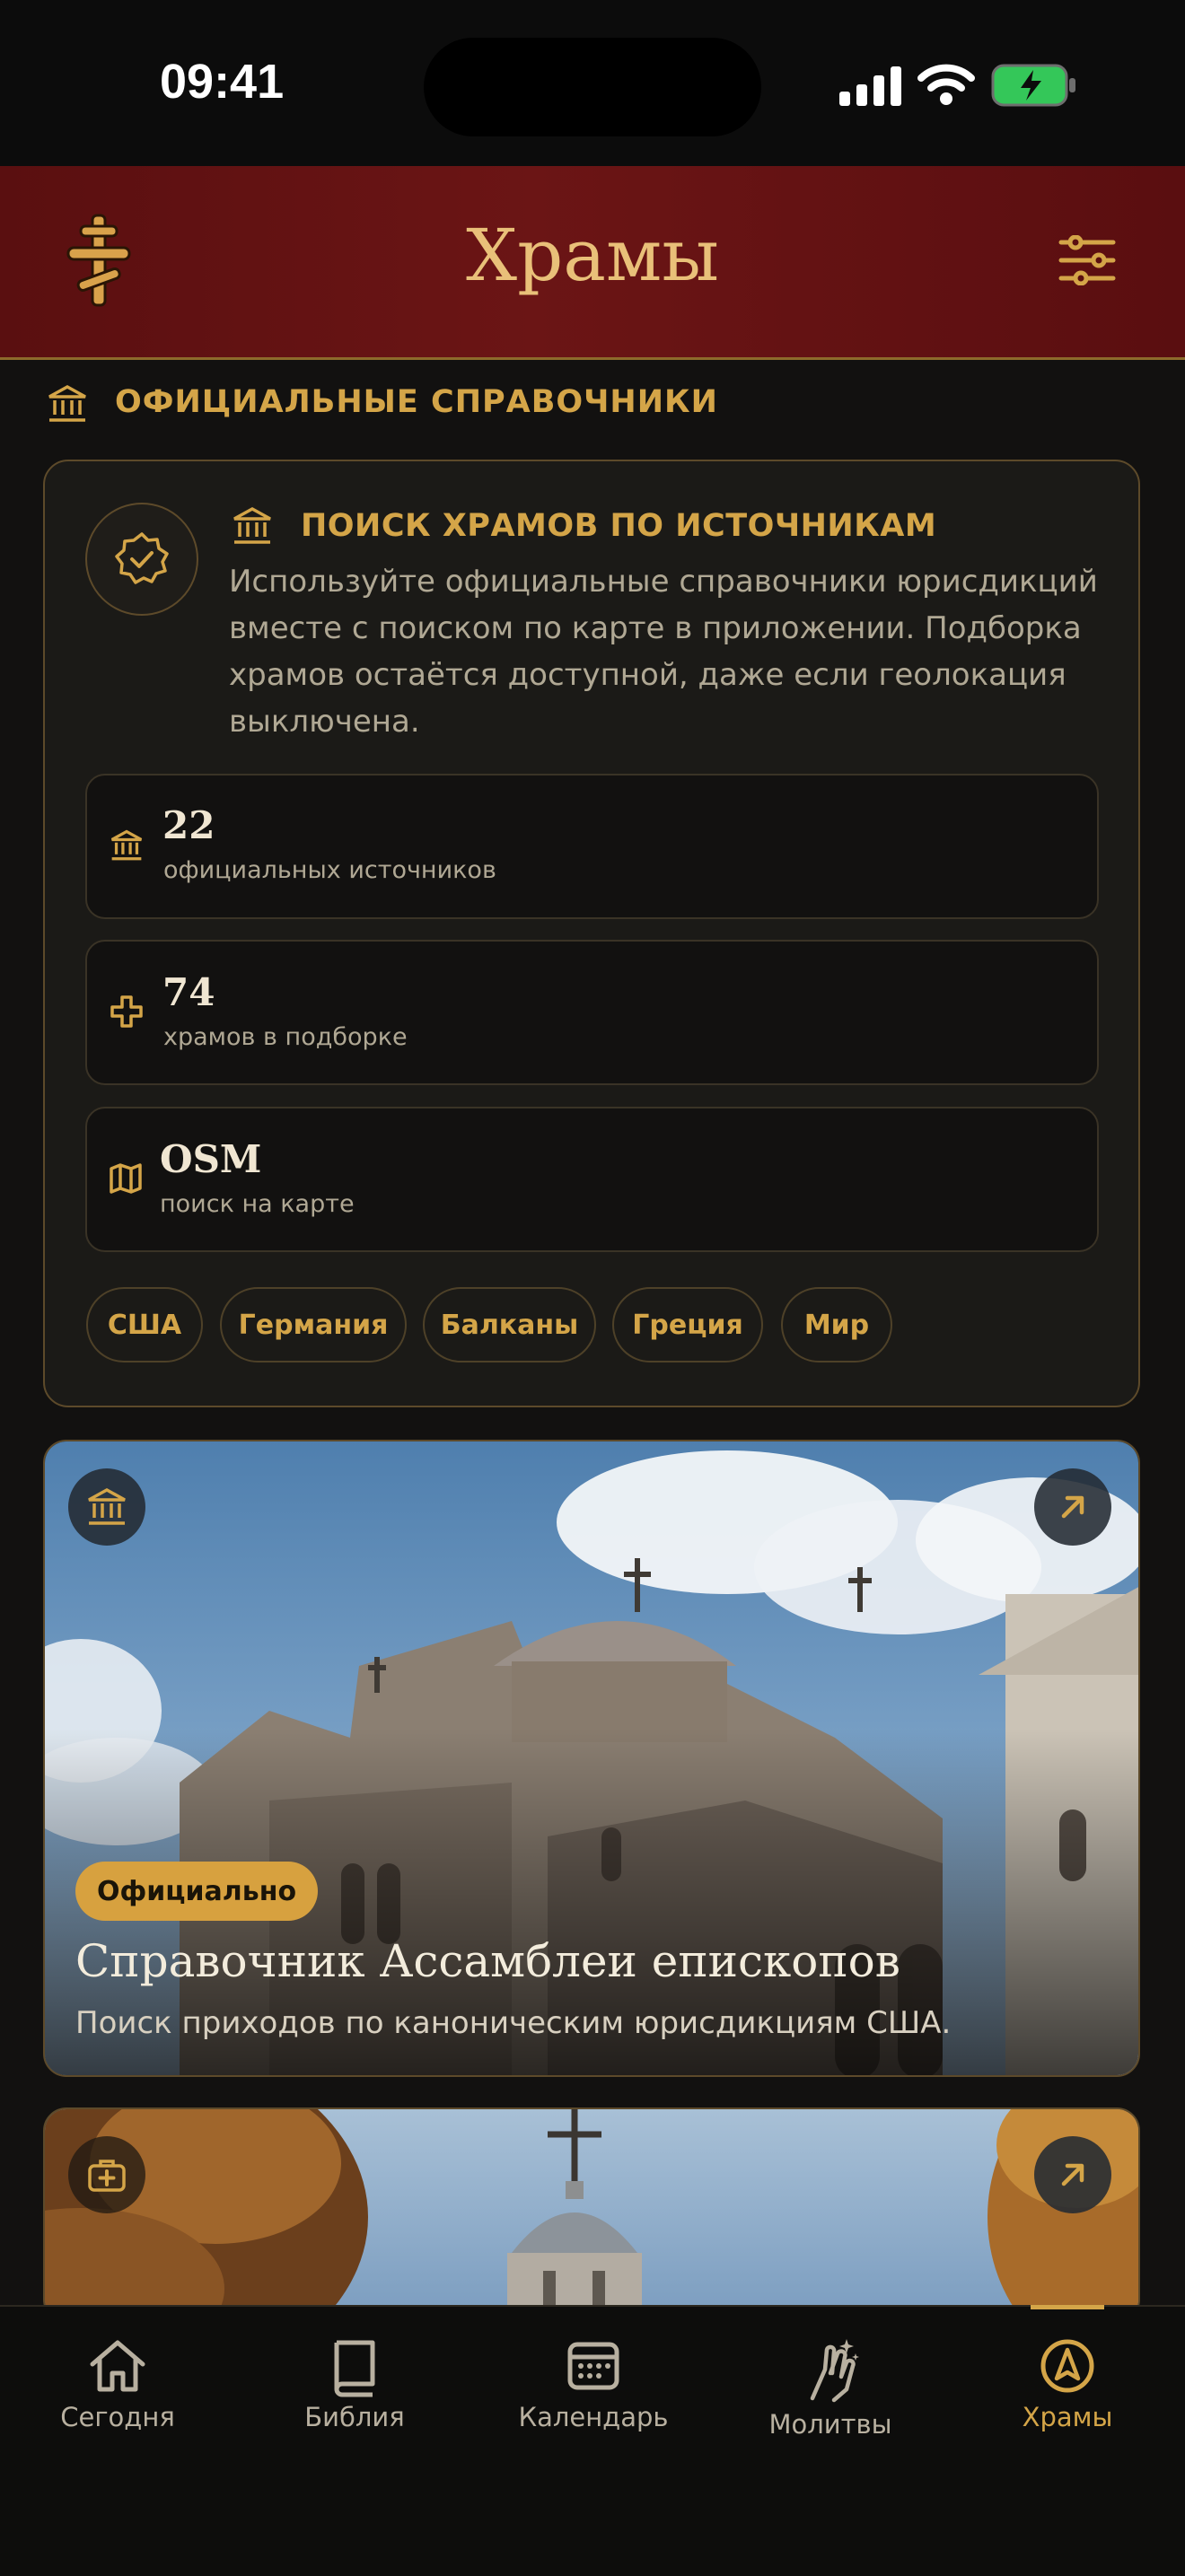 The image size is (1185, 2576). What do you see at coordinates (509, 1324) in the screenshot?
I see `chip-balkans: Балканы` at bounding box center [509, 1324].